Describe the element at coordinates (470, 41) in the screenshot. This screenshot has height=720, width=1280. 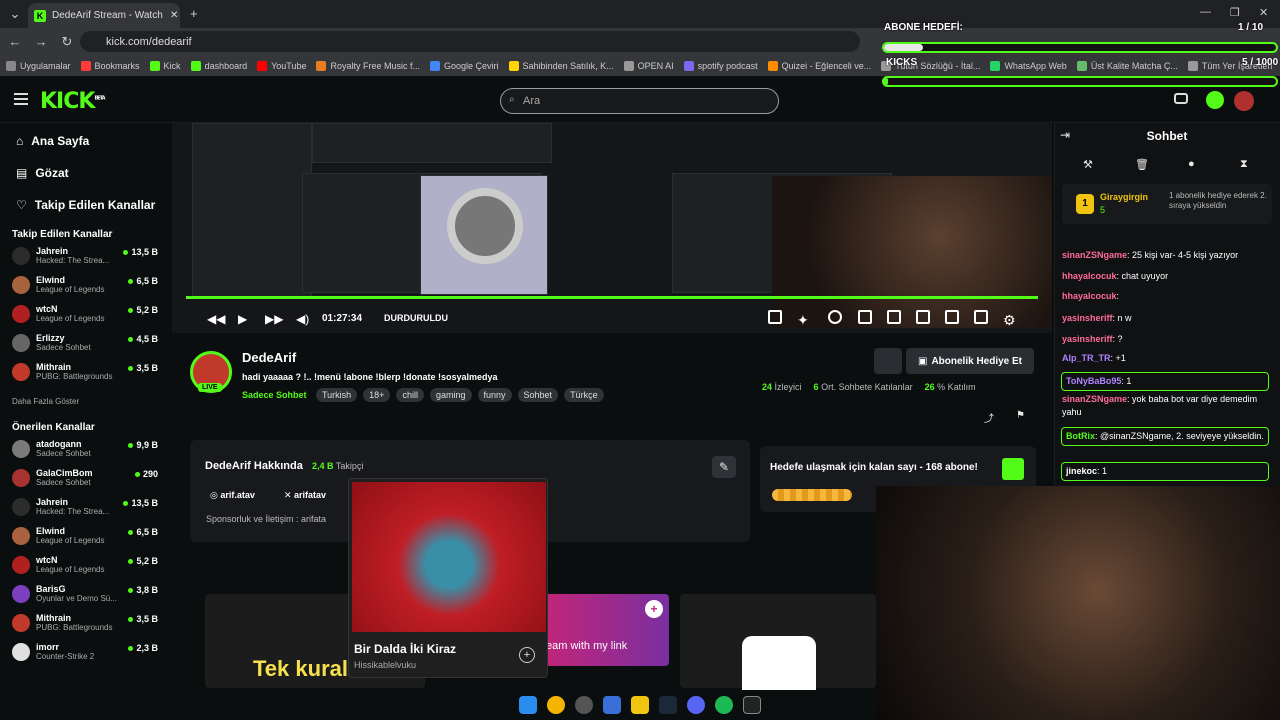
I see `url-field: kick.com/dedearif` at that location.